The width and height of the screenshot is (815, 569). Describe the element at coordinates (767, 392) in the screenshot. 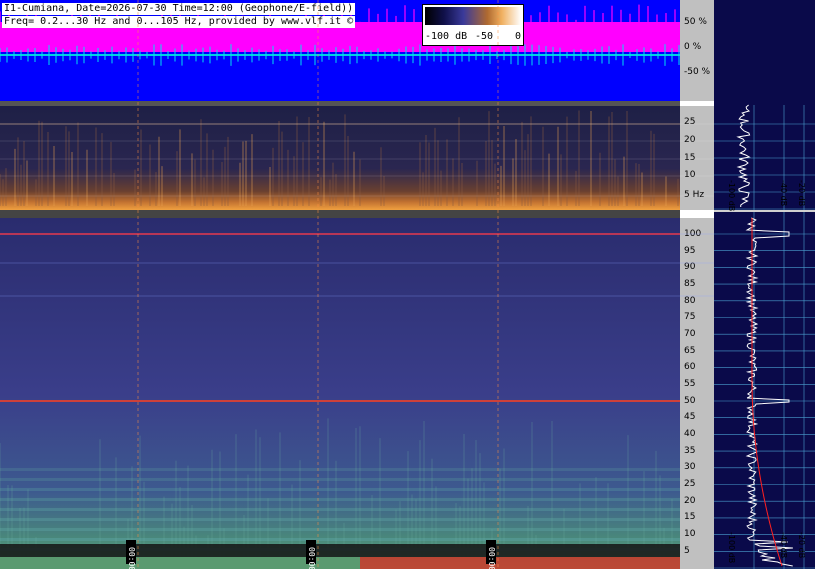

I see `spectrum-high-average` at that location.